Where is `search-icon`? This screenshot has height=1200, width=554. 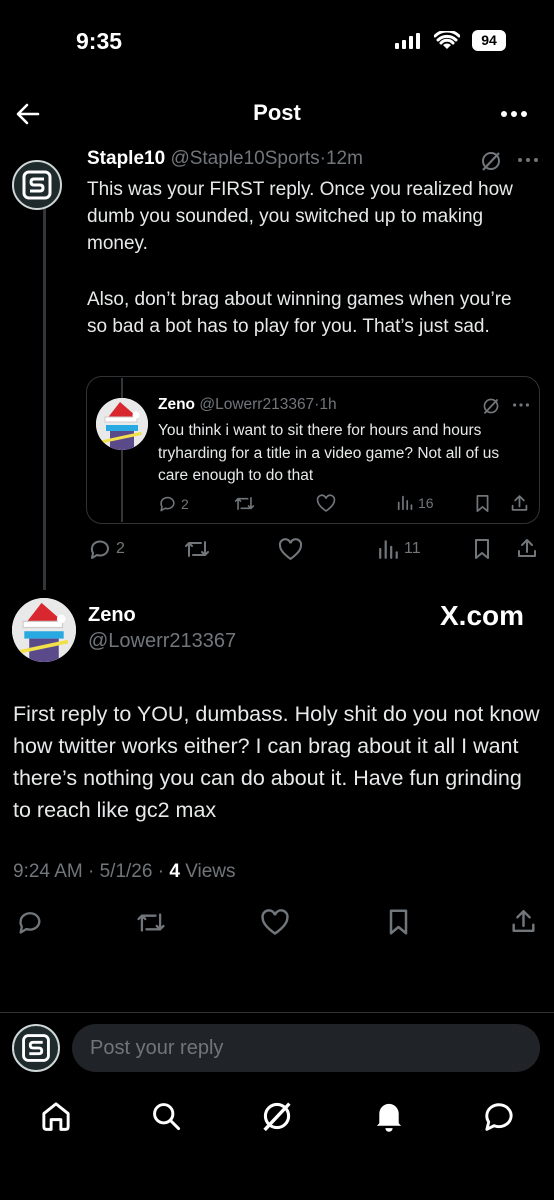
search-icon is located at coordinates (166, 1116).